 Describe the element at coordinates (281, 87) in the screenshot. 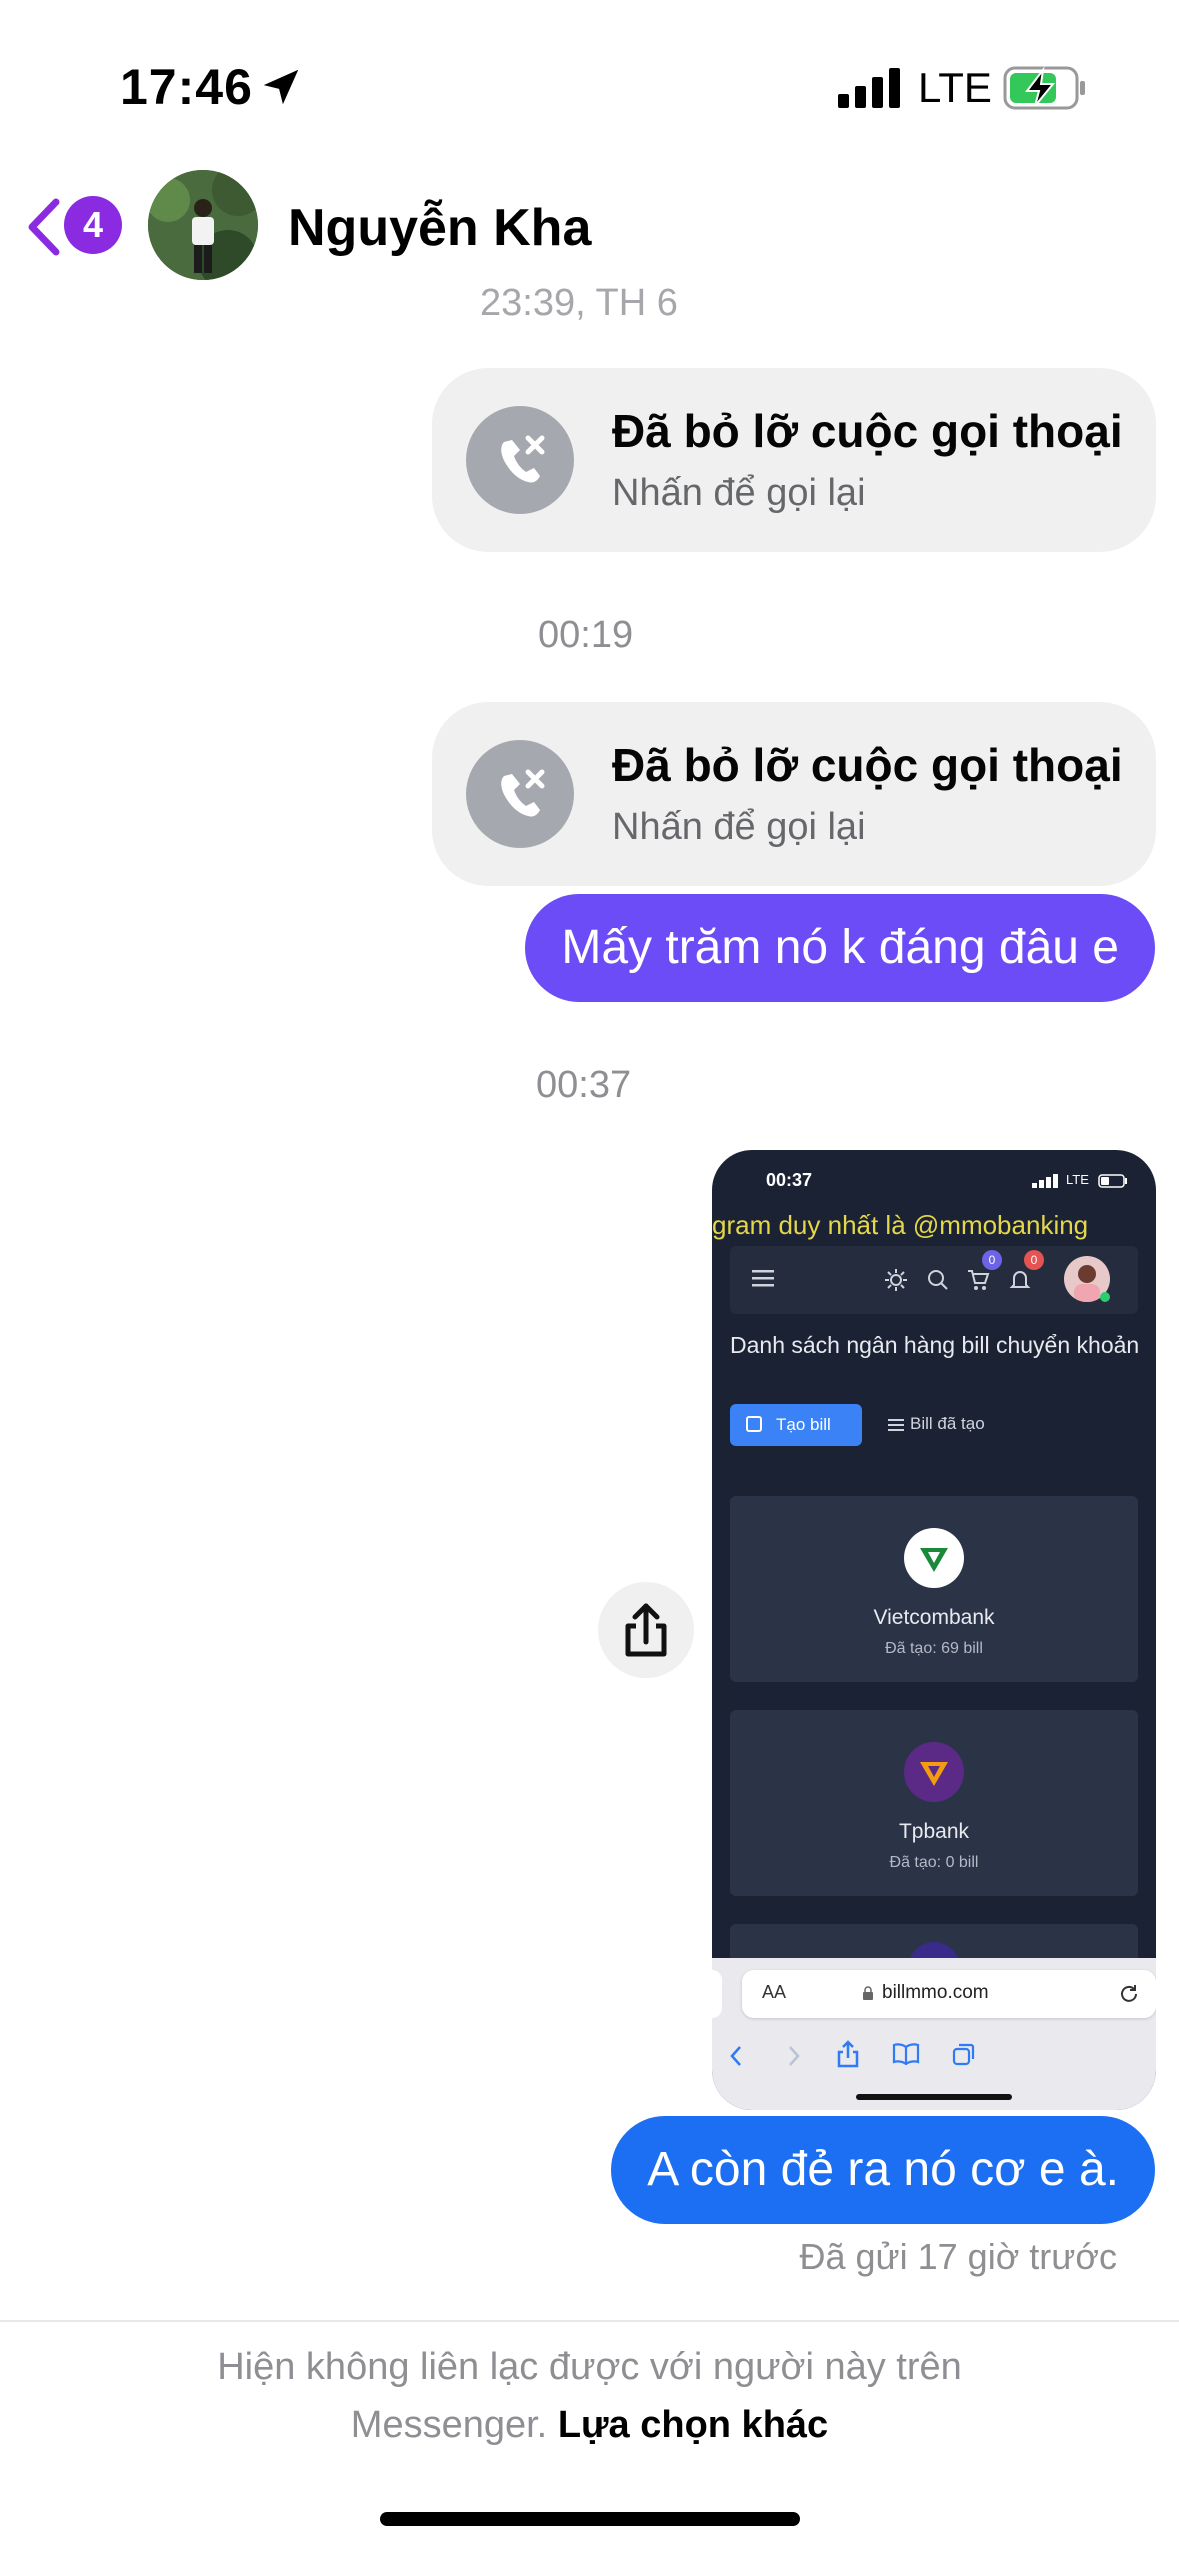

I see `location-arrow-icon` at that location.